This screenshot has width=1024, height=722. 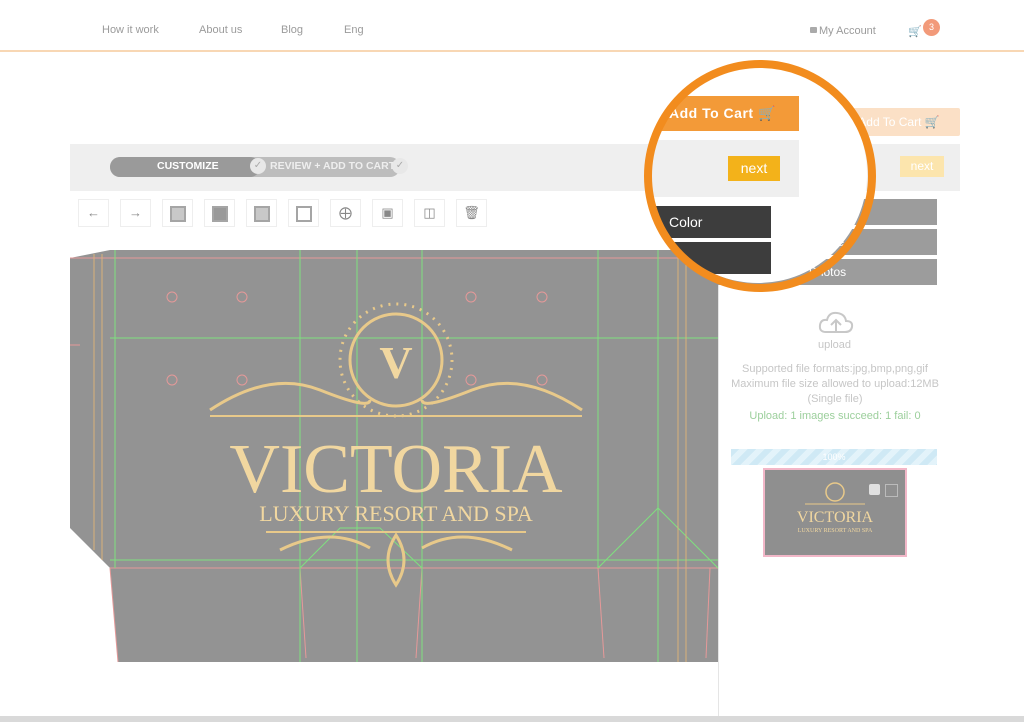 I want to click on my-account-link: My Account, so click(x=843, y=31).